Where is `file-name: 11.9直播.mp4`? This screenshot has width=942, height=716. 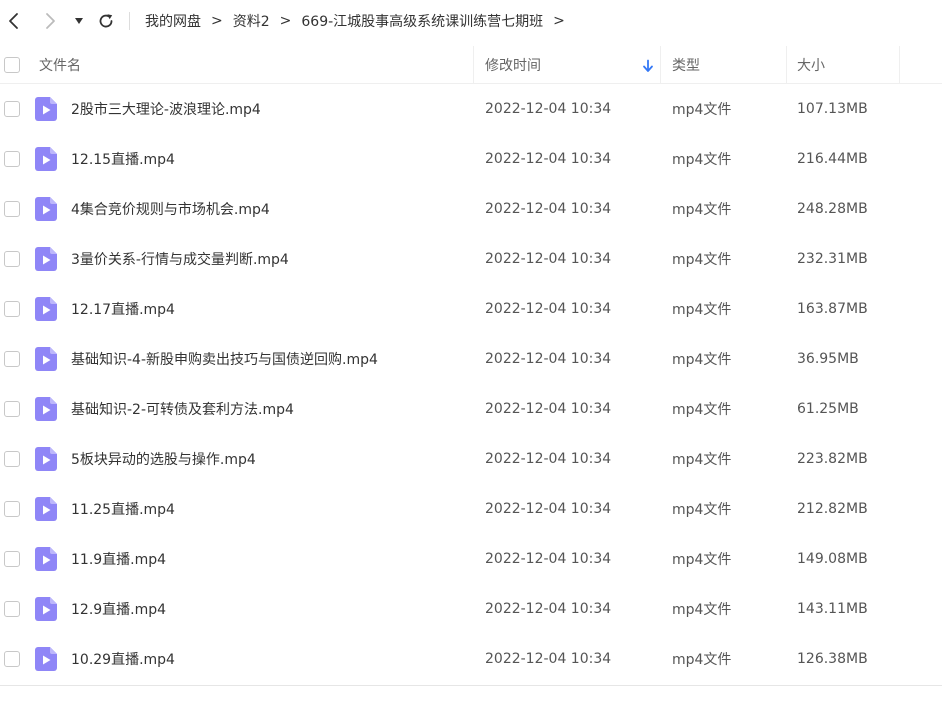 file-name: 11.9直播.mp4 is located at coordinates (119, 560).